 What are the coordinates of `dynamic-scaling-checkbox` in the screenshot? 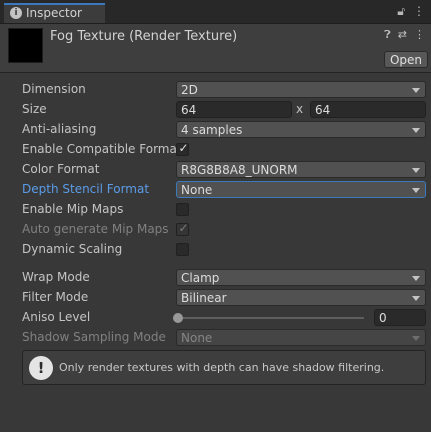 It's located at (182, 249).